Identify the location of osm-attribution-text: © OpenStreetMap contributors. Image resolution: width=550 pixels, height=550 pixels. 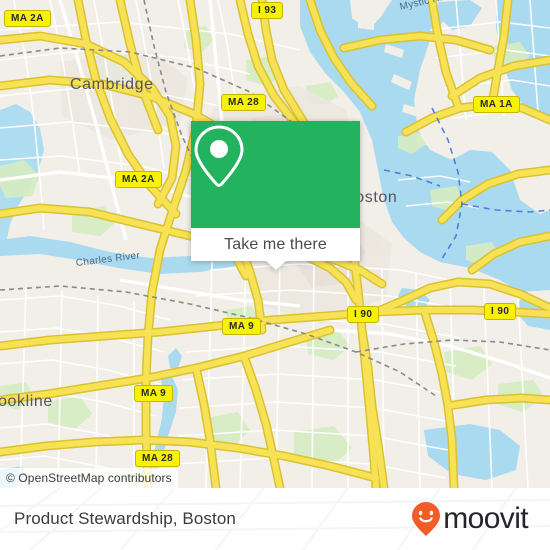
(89, 478).